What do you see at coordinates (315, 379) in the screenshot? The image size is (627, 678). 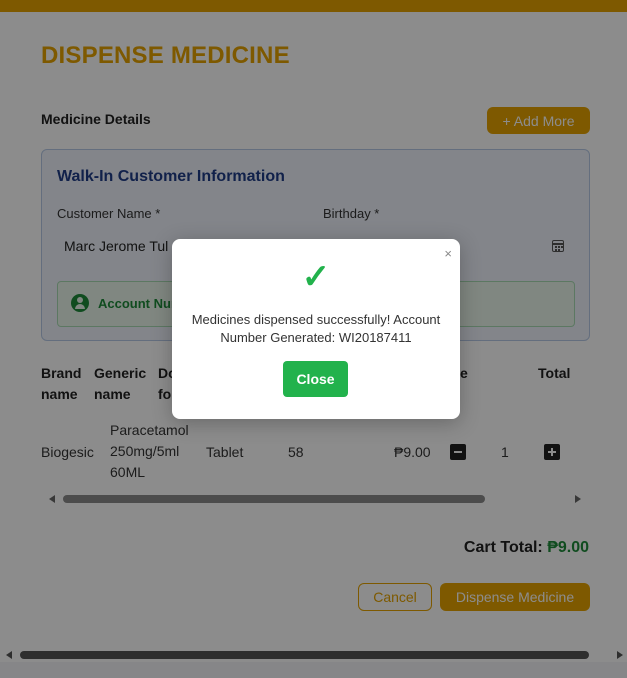 I see `close-button: Close` at bounding box center [315, 379].